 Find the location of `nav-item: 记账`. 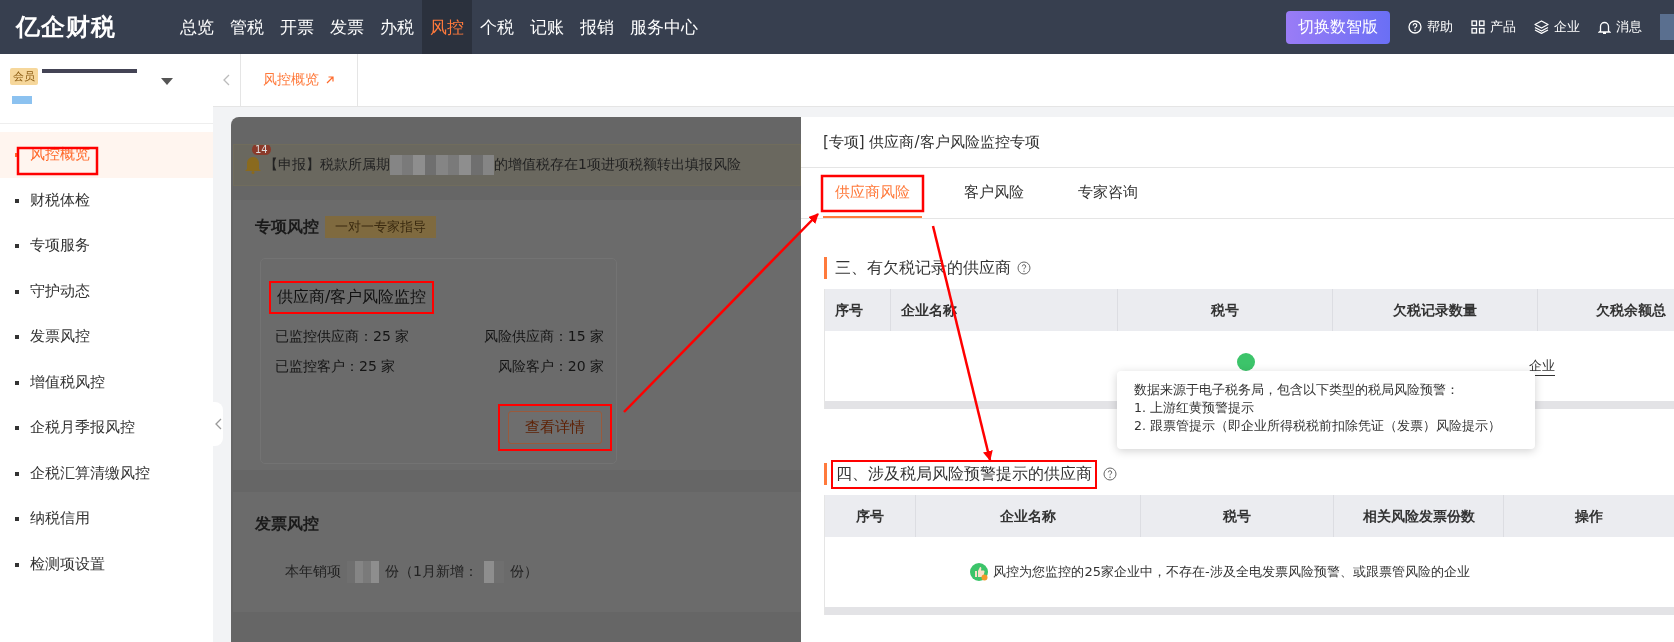

nav-item: 记账 is located at coordinates (547, 27).